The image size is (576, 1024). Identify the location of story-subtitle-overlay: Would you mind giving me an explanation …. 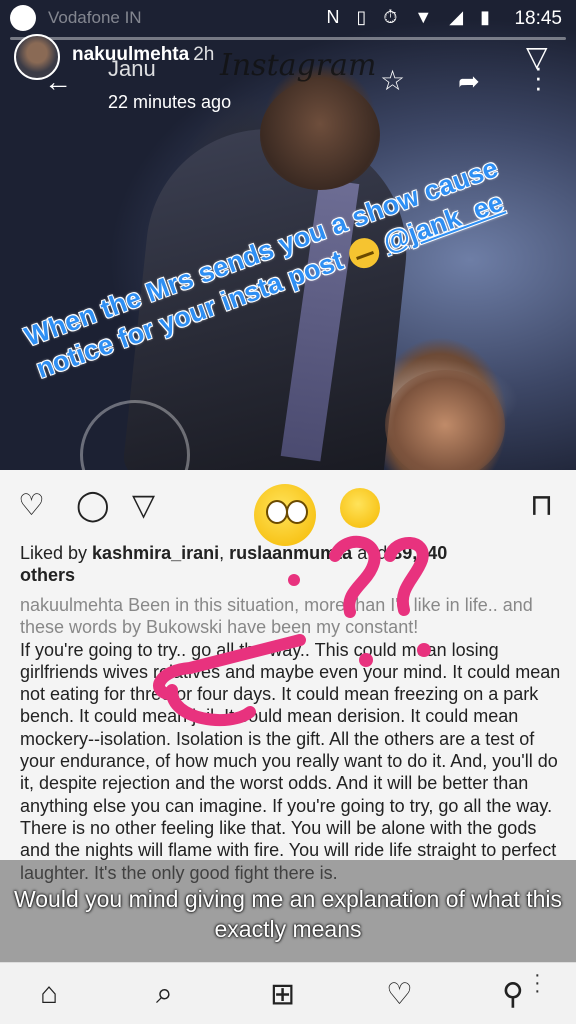
(288, 911).